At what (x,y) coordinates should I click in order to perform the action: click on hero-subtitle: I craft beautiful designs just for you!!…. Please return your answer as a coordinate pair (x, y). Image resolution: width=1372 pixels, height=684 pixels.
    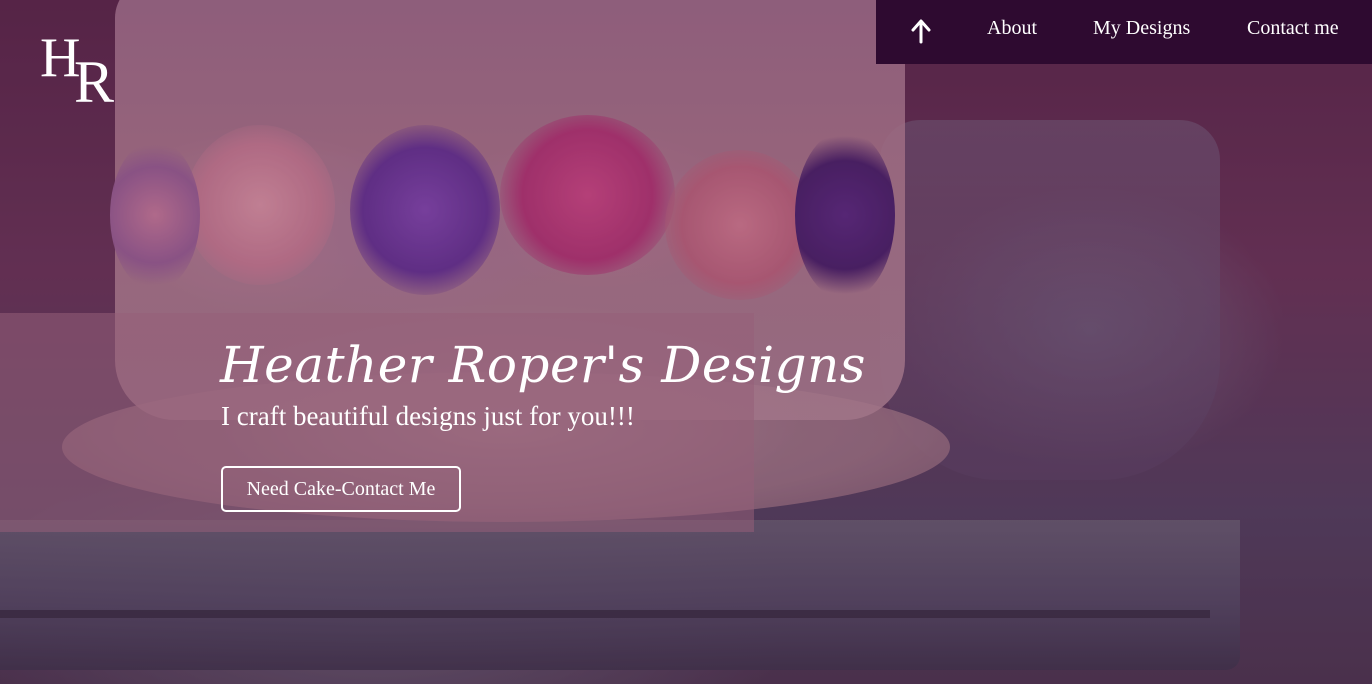
    Looking at the image, I should click on (428, 416).